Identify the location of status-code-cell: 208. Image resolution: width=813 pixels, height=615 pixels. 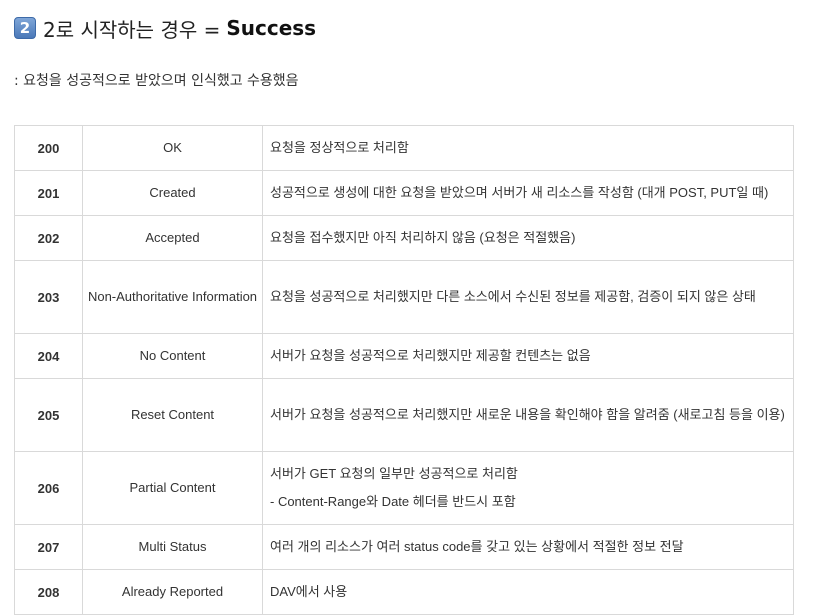
(48, 592).